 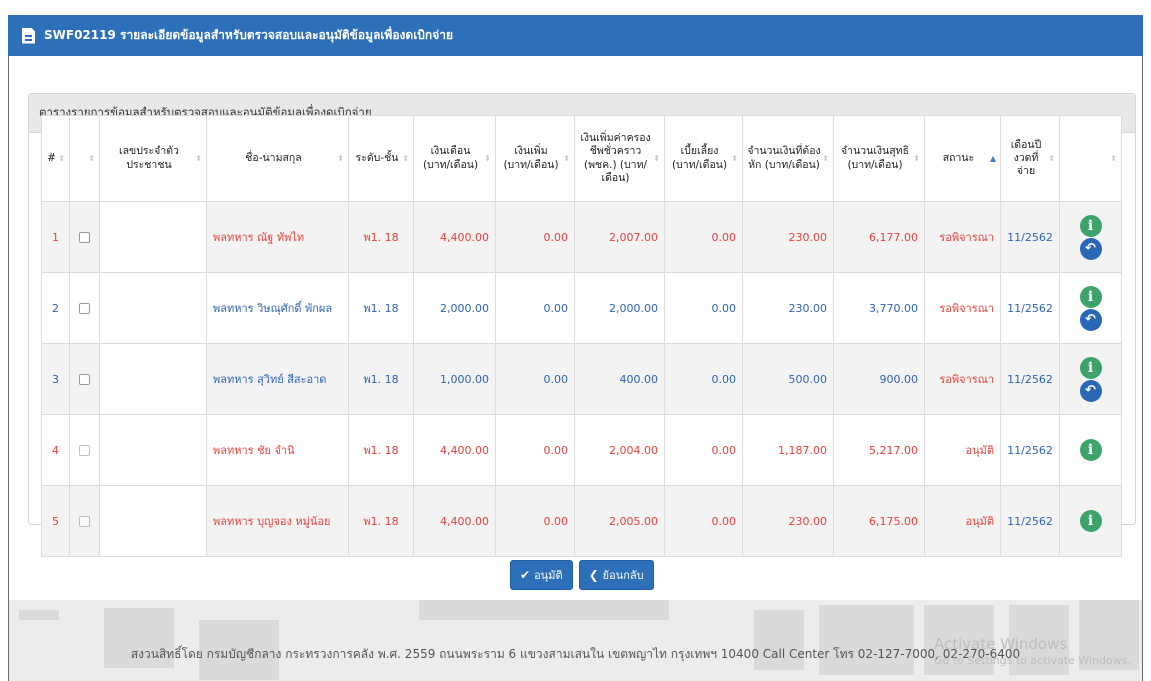 What do you see at coordinates (277, 308) in the screenshot?
I see `full-name: พลทหาร วิษณุศักดิ์ พักผล` at bounding box center [277, 308].